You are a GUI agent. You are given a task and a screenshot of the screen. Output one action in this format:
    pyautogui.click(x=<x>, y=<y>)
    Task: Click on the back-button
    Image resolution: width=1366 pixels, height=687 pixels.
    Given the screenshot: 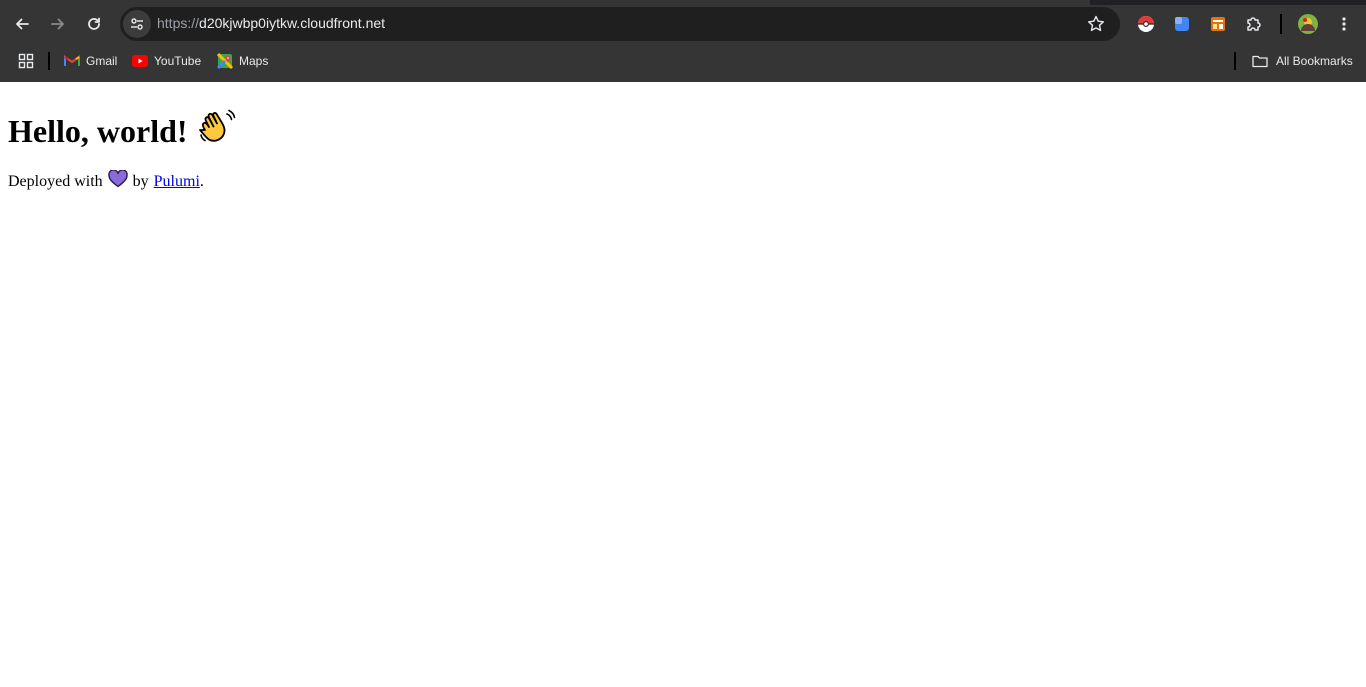 What is the action you would take?
    pyautogui.click(x=22, y=24)
    